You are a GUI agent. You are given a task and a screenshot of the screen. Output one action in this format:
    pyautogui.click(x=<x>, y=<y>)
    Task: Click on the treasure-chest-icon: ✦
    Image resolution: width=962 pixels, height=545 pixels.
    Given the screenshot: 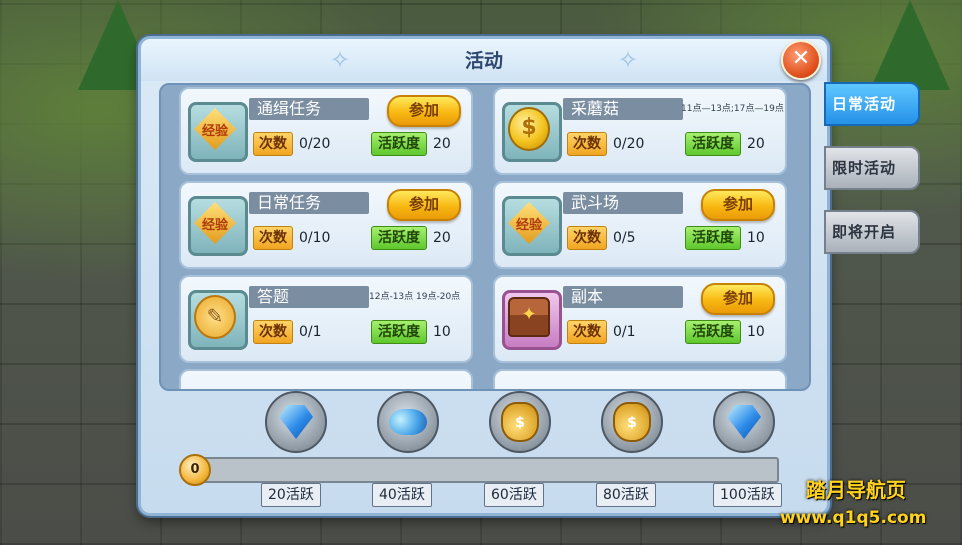 What is the action you would take?
    pyautogui.click(x=529, y=317)
    